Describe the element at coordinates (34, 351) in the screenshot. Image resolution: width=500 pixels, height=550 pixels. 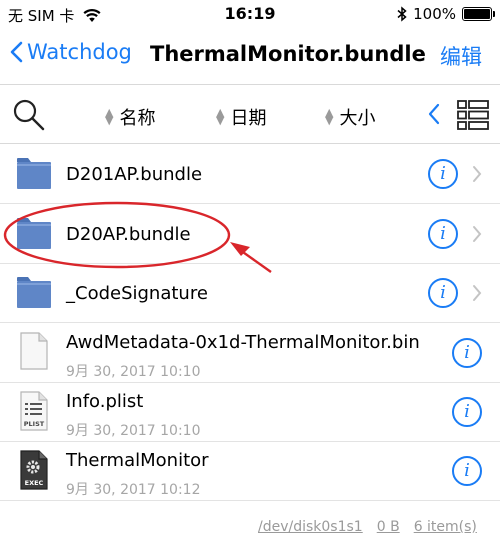
I see `document-icon` at that location.